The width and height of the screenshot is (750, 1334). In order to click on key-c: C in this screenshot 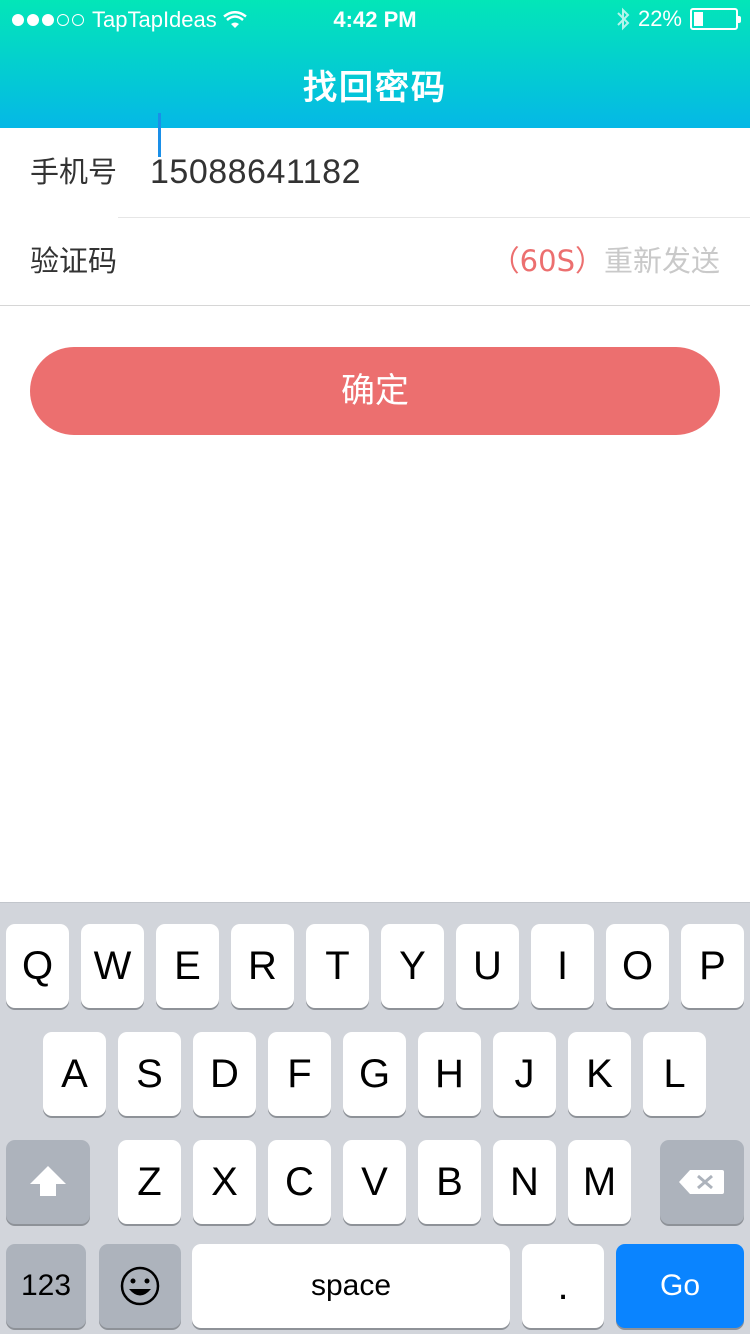, I will do `click(299, 1182)`.